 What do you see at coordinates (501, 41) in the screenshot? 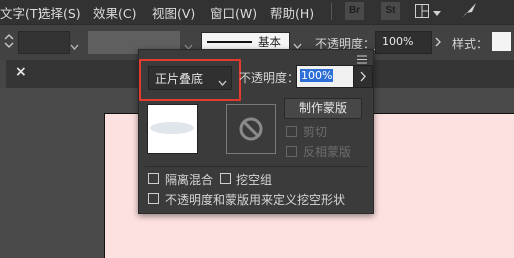
I see `graphic-style-swatch` at bounding box center [501, 41].